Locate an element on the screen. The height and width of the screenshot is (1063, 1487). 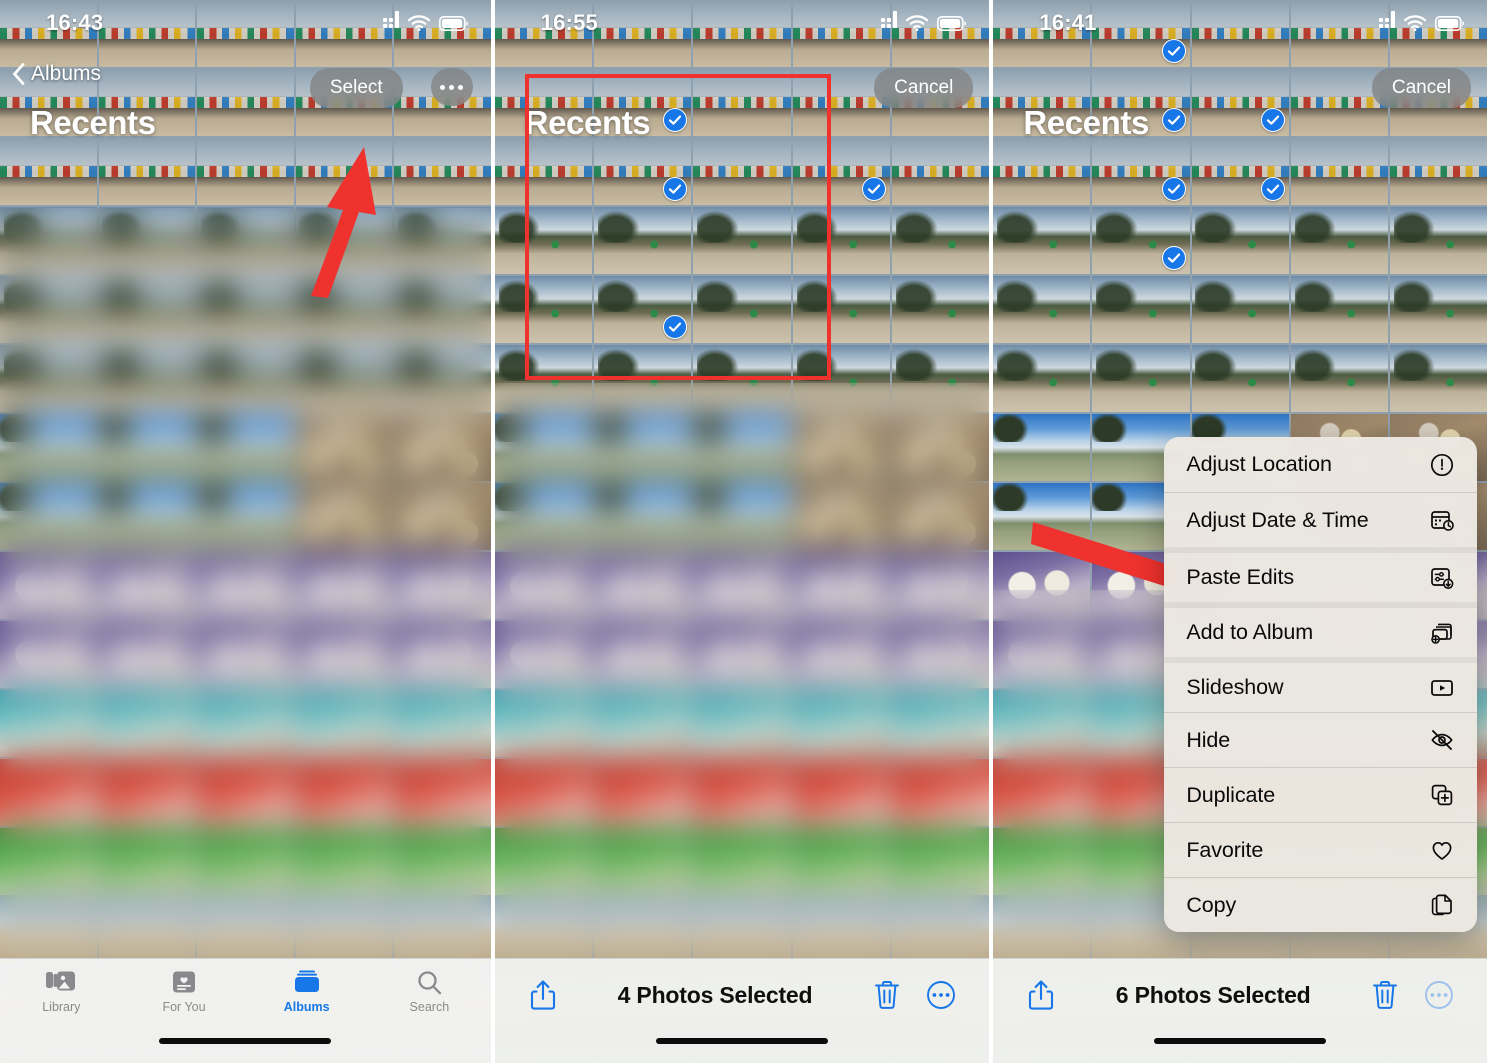
selection-toolbar: 6 Photos Selected is located at coordinates (1240, 1010).